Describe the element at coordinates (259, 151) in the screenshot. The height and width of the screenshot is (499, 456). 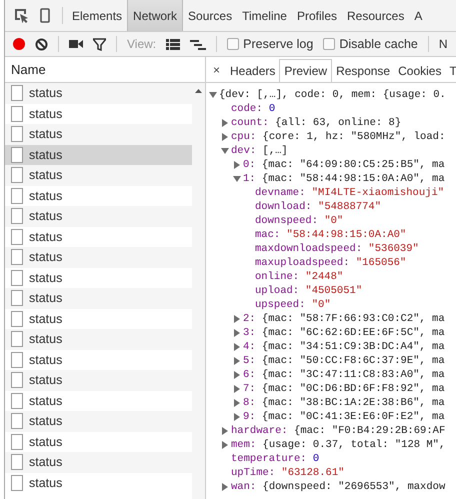
I see `json-entry: dev: [,…]` at that location.